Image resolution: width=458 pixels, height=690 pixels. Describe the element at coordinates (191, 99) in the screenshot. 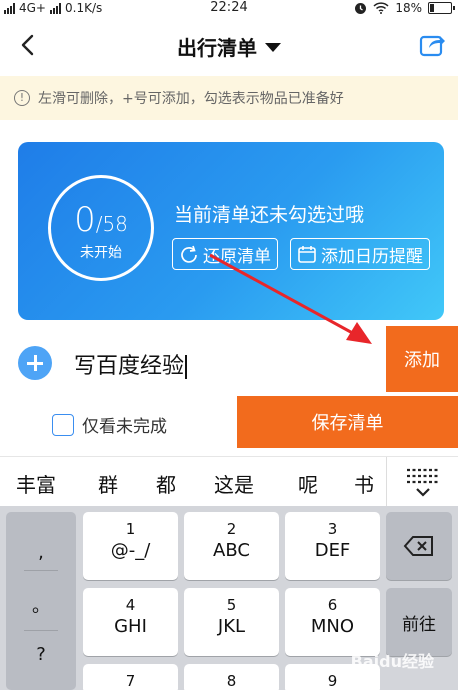

I see `tip-text: 左滑可删除，+号可添加，勾选表示物品已准备好` at that location.